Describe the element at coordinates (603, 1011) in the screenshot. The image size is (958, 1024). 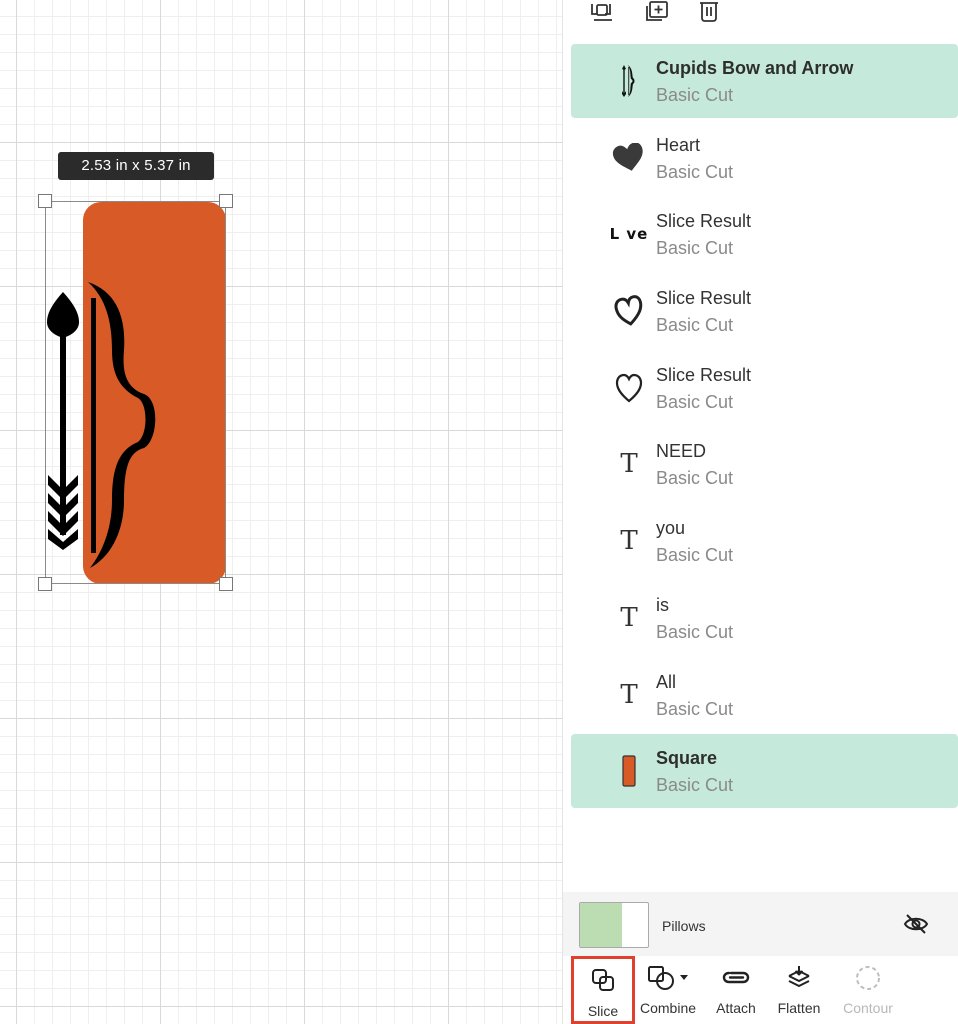
I see `slice-label: Slice` at that location.